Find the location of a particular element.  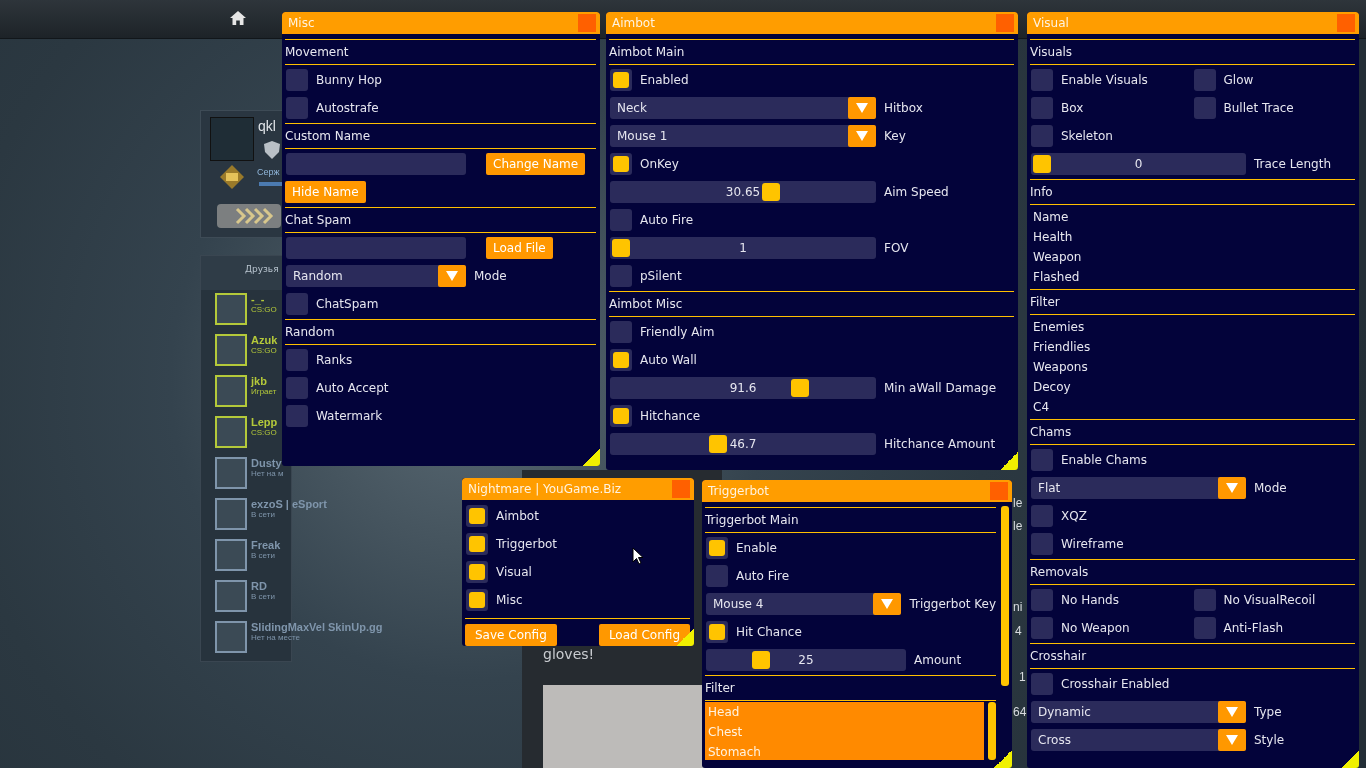

dropdown: Random is located at coordinates (376, 276).